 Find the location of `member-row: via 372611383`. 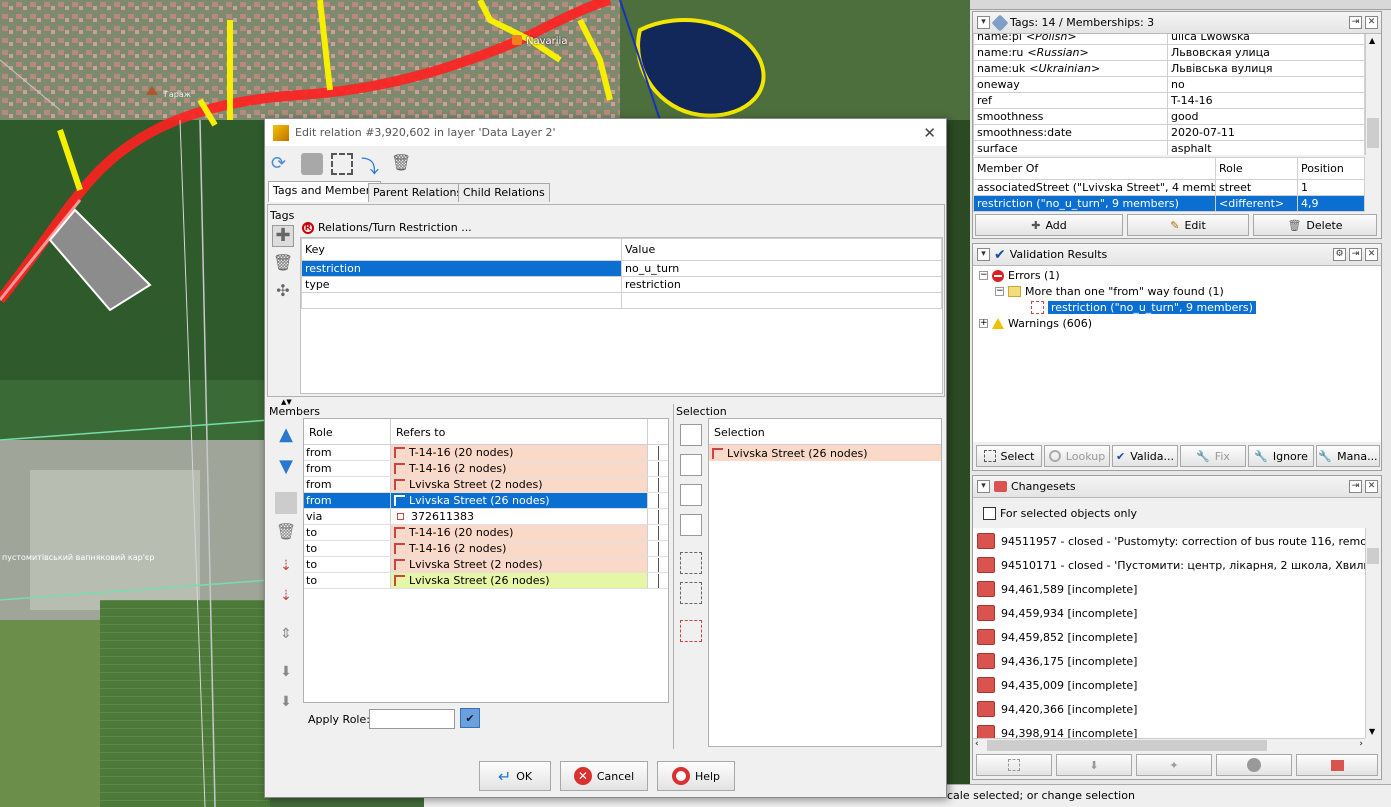

member-row: via 372611383 is located at coordinates (486, 517).